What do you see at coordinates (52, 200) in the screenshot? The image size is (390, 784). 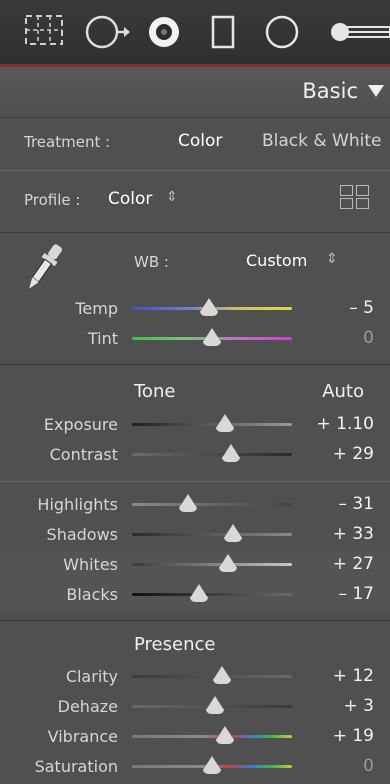 I see `profile-label: Profile :` at bounding box center [52, 200].